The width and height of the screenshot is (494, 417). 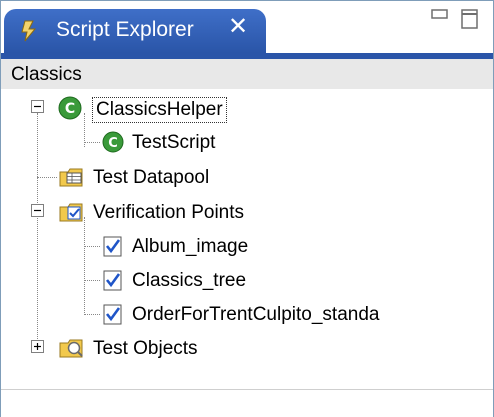 What do you see at coordinates (159, 110) in the screenshot?
I see `tree-item-label: ClassicsHelper` at bounding box center [159, 110].